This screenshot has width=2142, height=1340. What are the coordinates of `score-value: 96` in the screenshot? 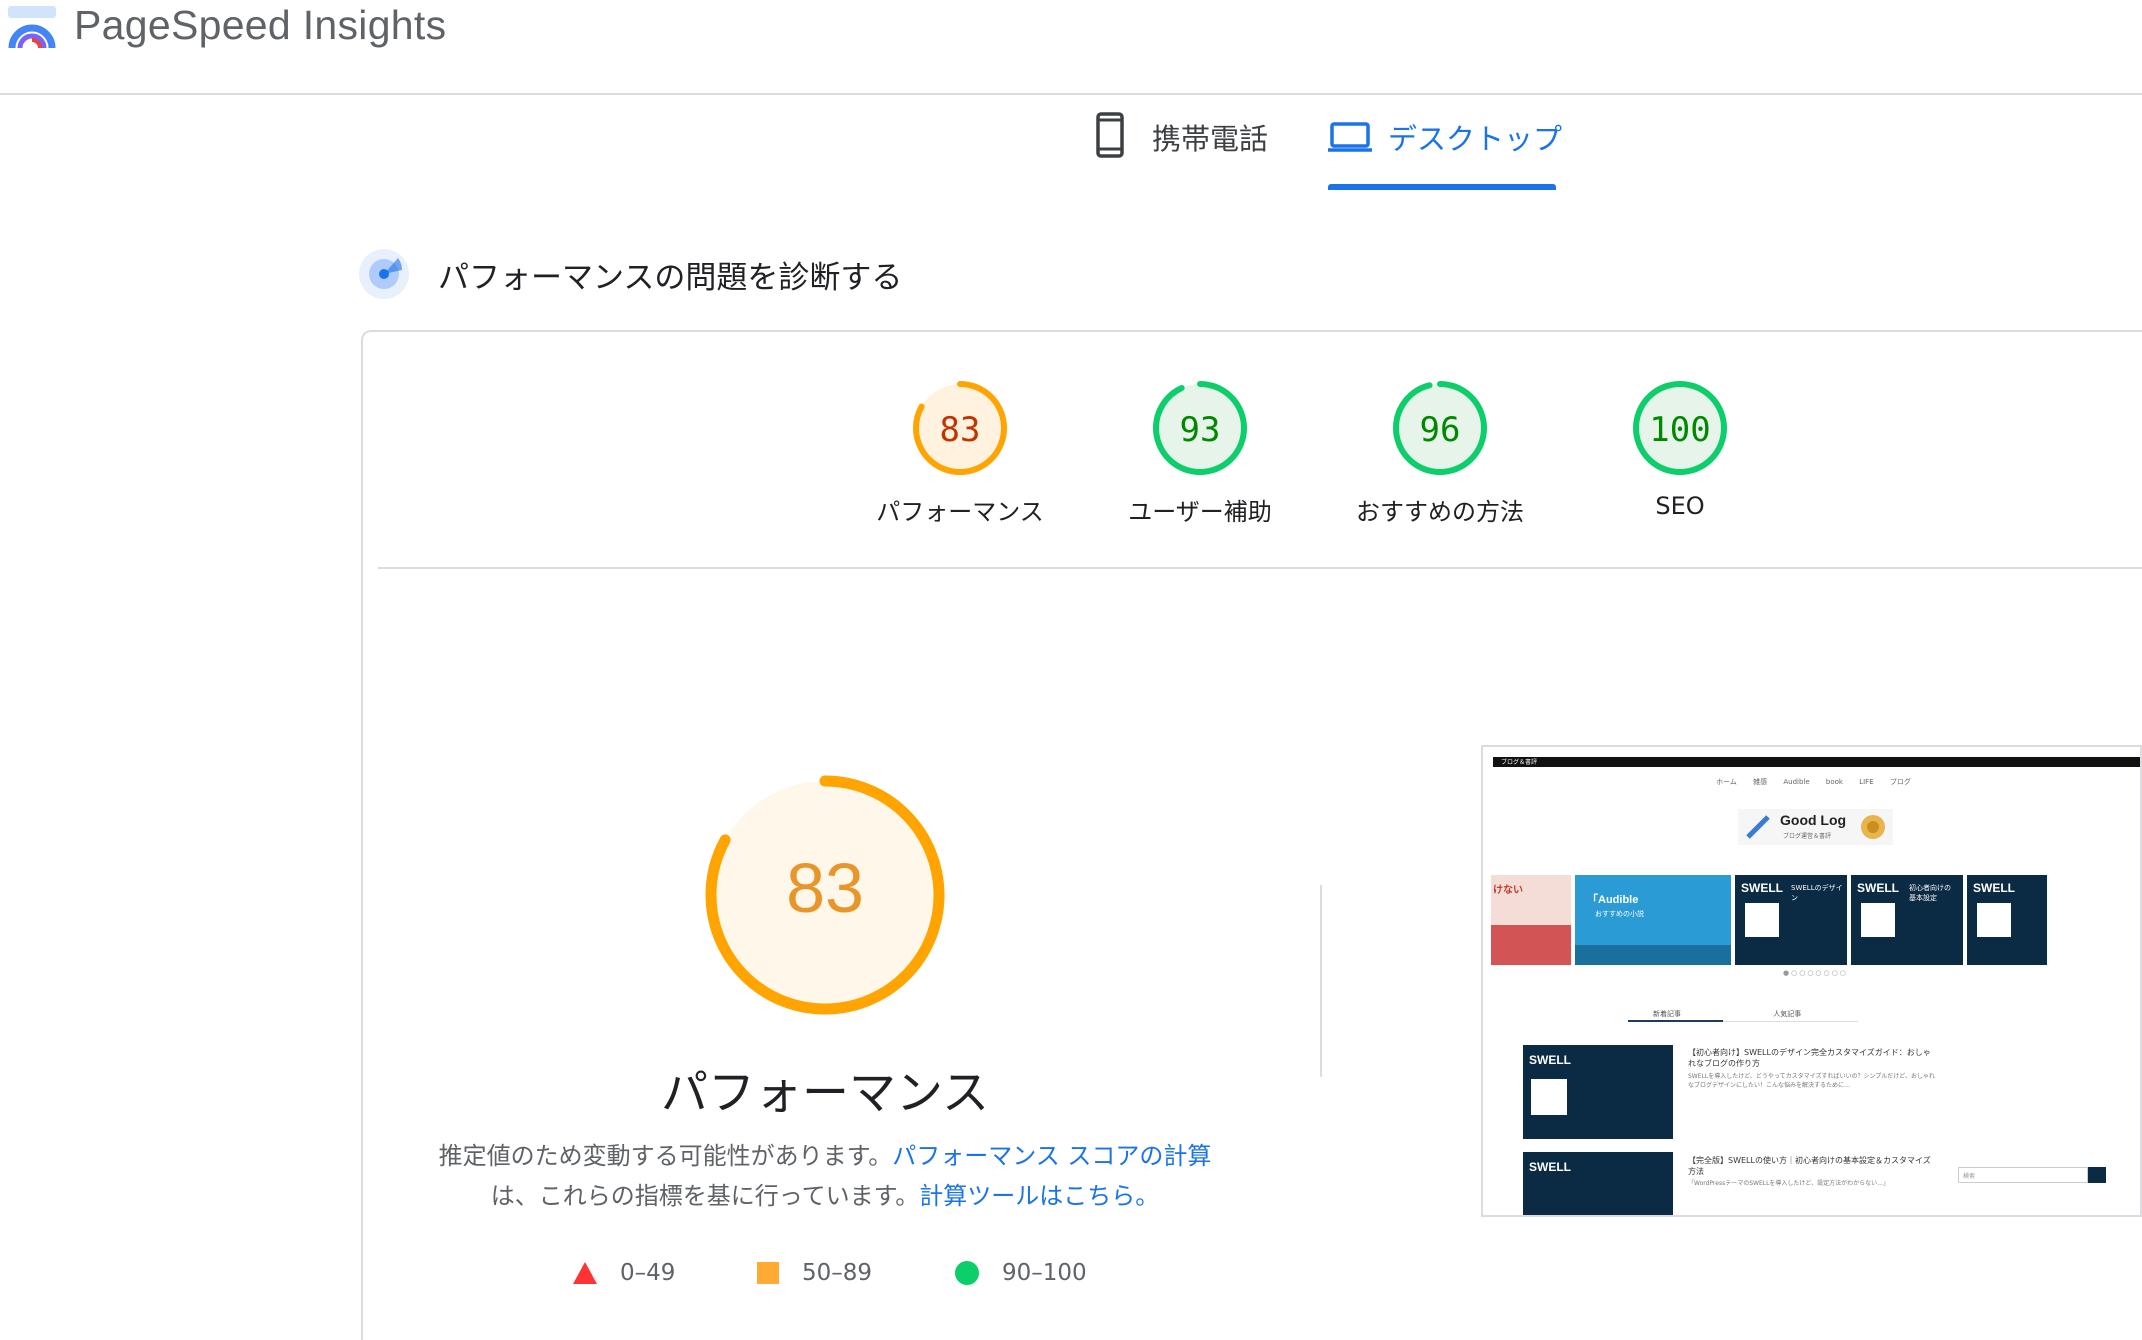 It's located at (1440, 430).